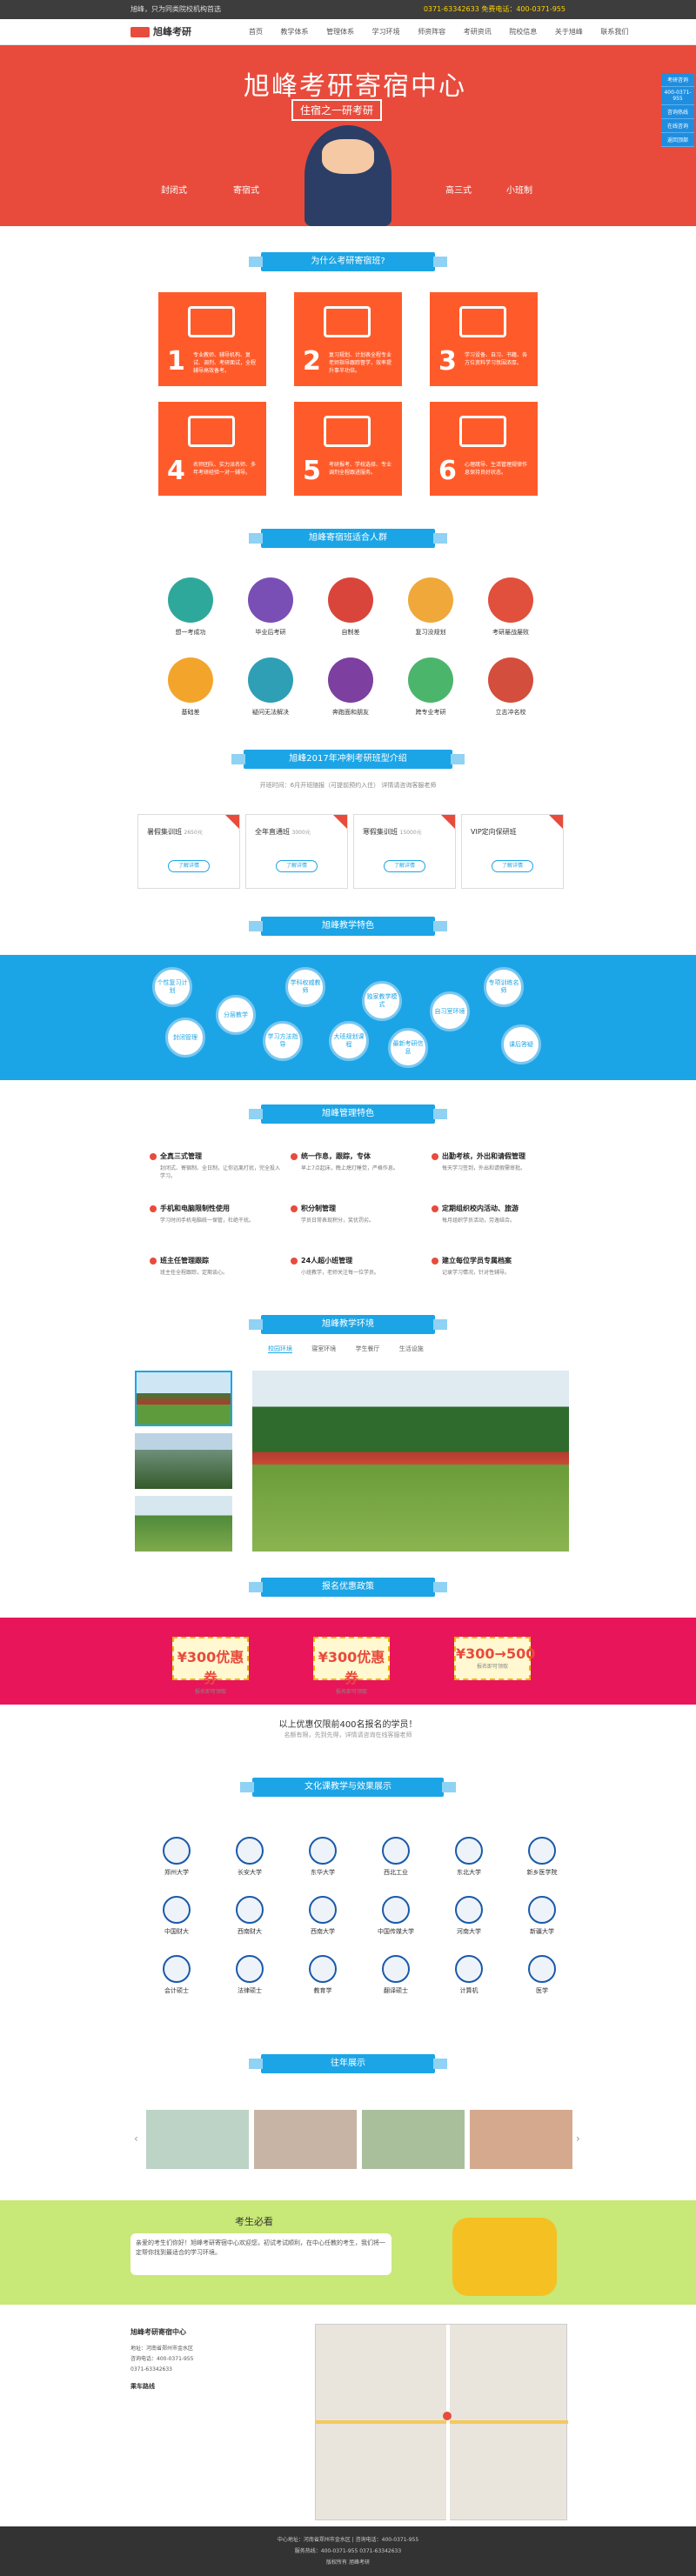  What do you see at coordinates (190, 687) in the screenshot?
I see `audience-item: 基础差` at bounding box center [190, 687].